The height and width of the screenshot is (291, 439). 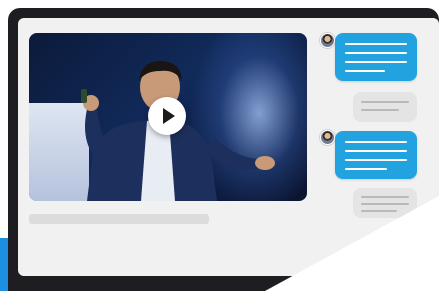 What do you see at coordinates (119, 219) in the screenshot?
I see `video-caption-placeholder` at bounding box center [119, 219].